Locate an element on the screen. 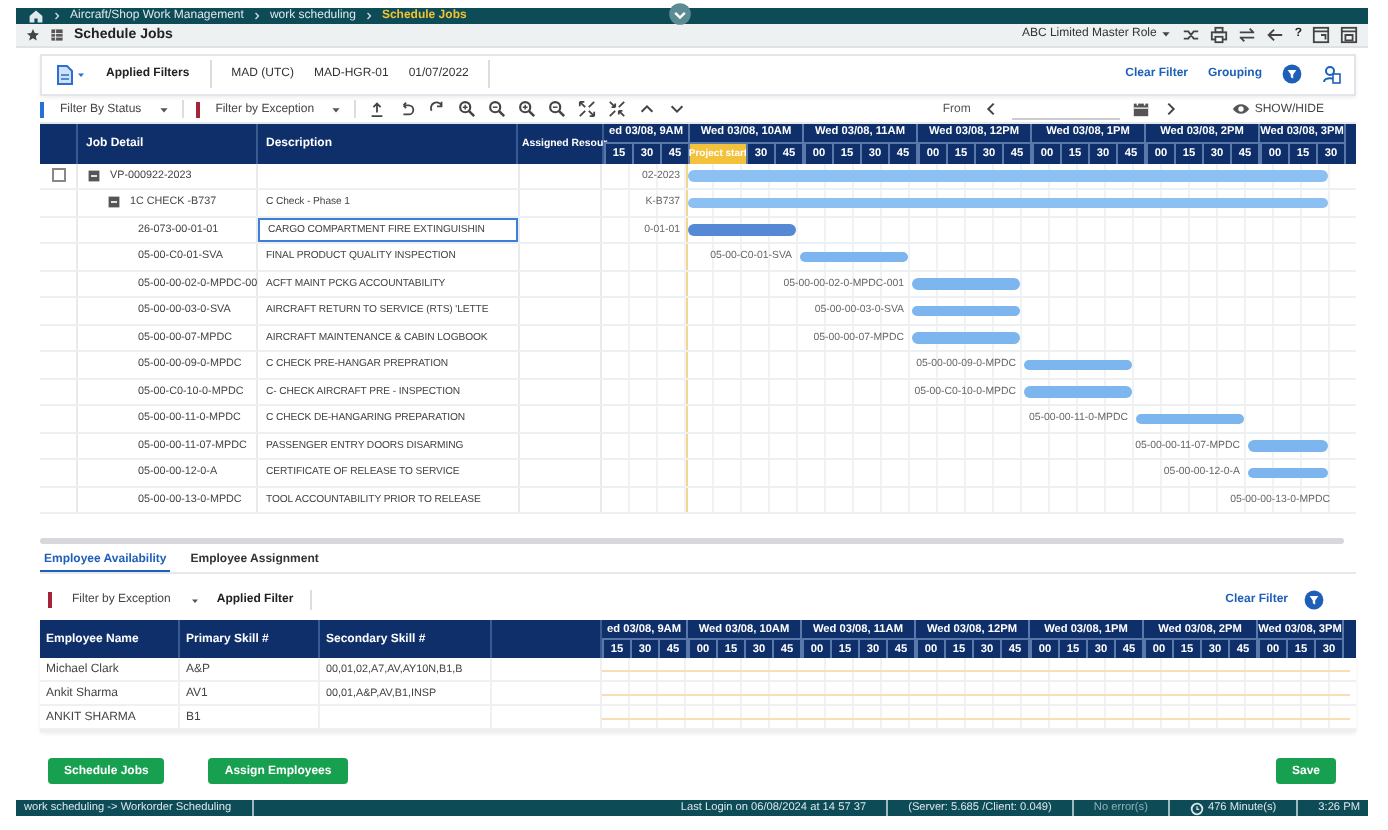  row-checkbox is located at coordinates (58, 175).